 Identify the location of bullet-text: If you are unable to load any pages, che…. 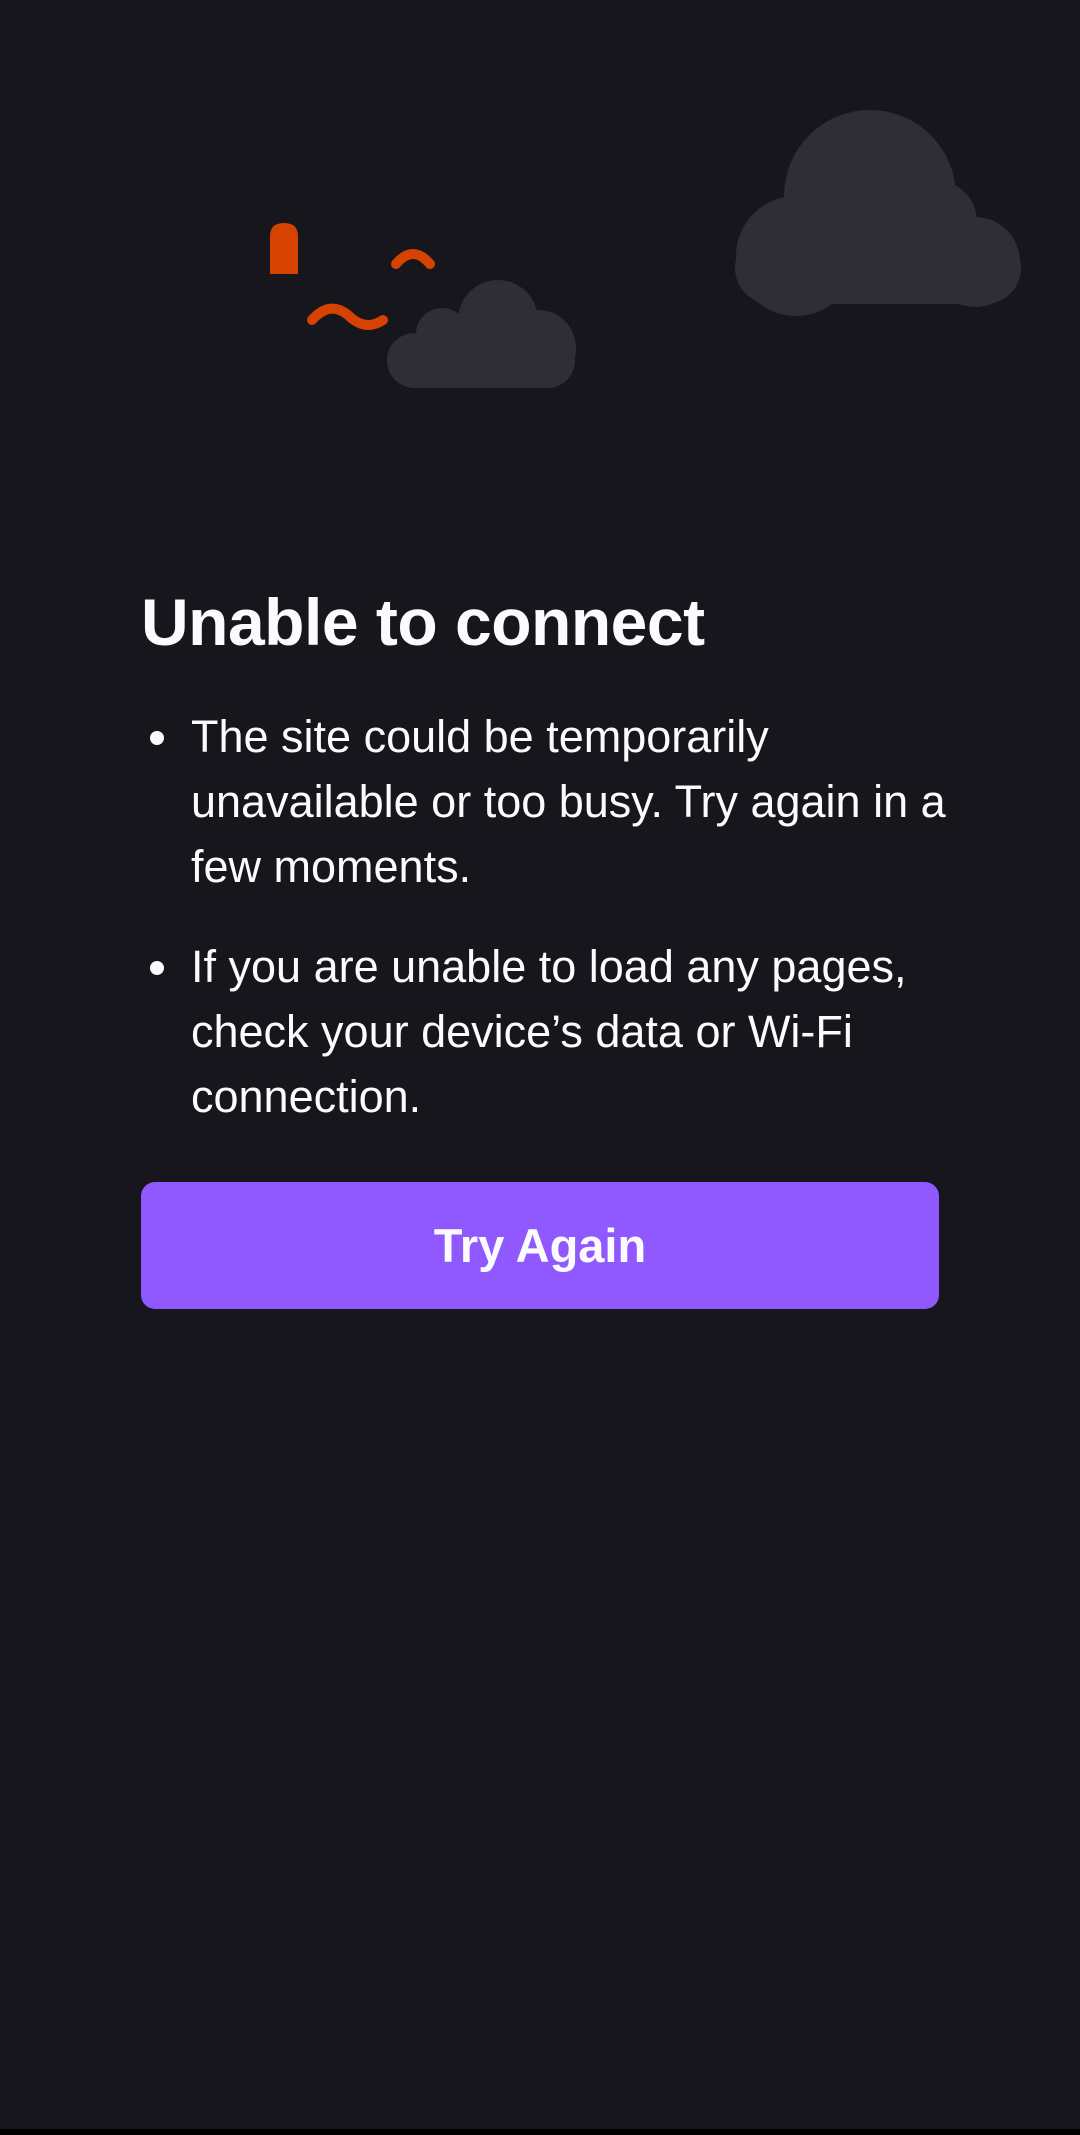
(549, 1031).